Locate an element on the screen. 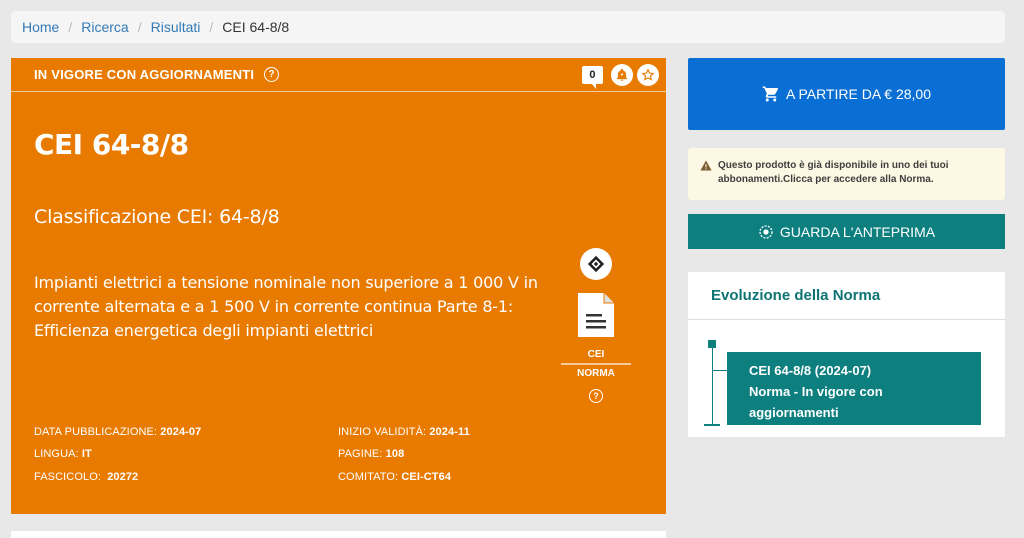 The width and height of the screenshot is (1024, 538). breadcrumb-current: CEI 64-8/8 is located at coordinates (256, 27).